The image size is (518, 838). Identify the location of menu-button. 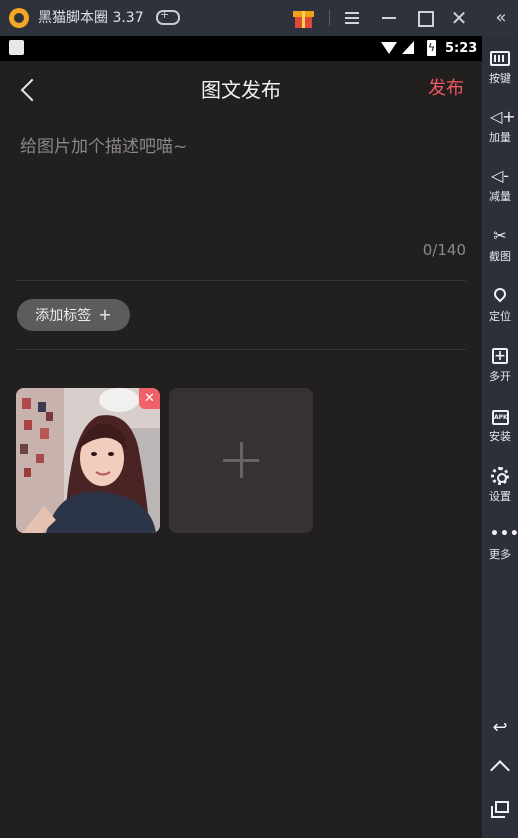
(352, 18).